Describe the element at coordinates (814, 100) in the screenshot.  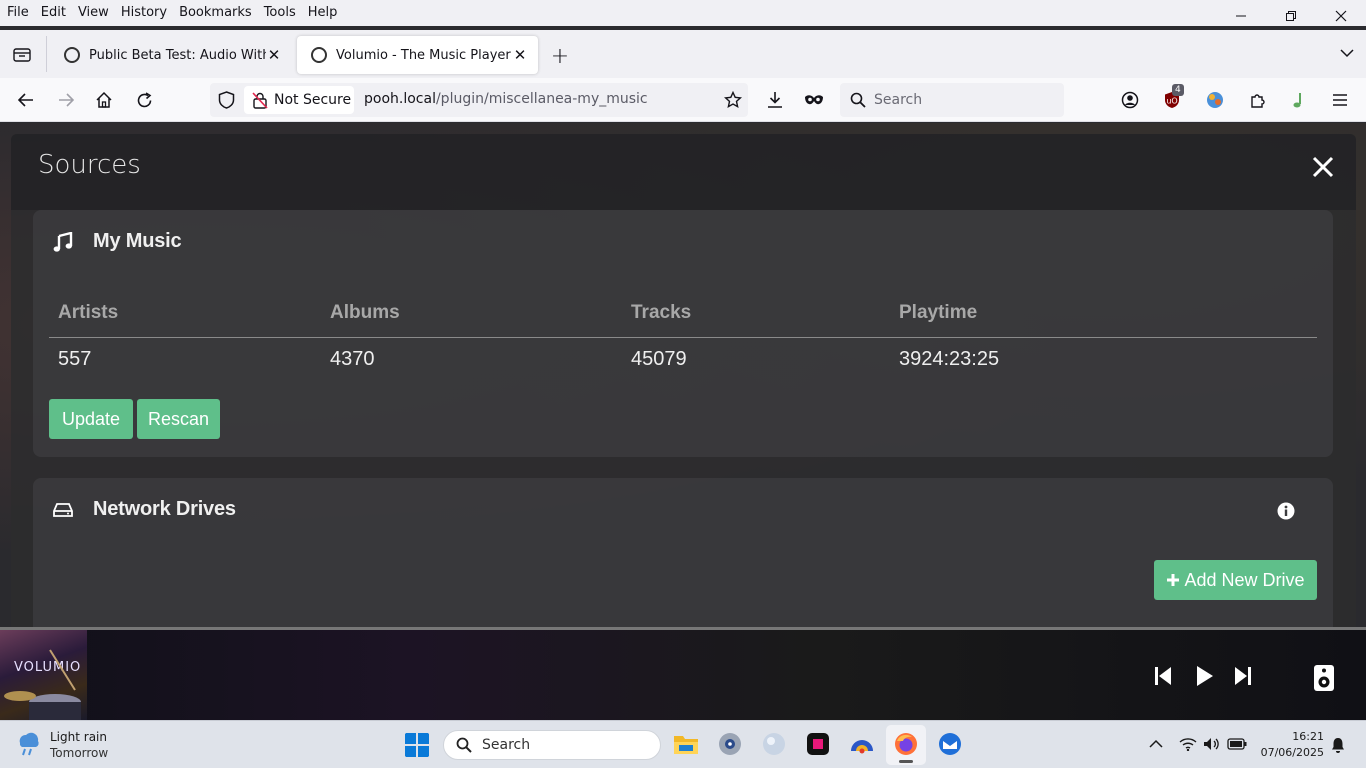
I see `private-mask-button` at that location.